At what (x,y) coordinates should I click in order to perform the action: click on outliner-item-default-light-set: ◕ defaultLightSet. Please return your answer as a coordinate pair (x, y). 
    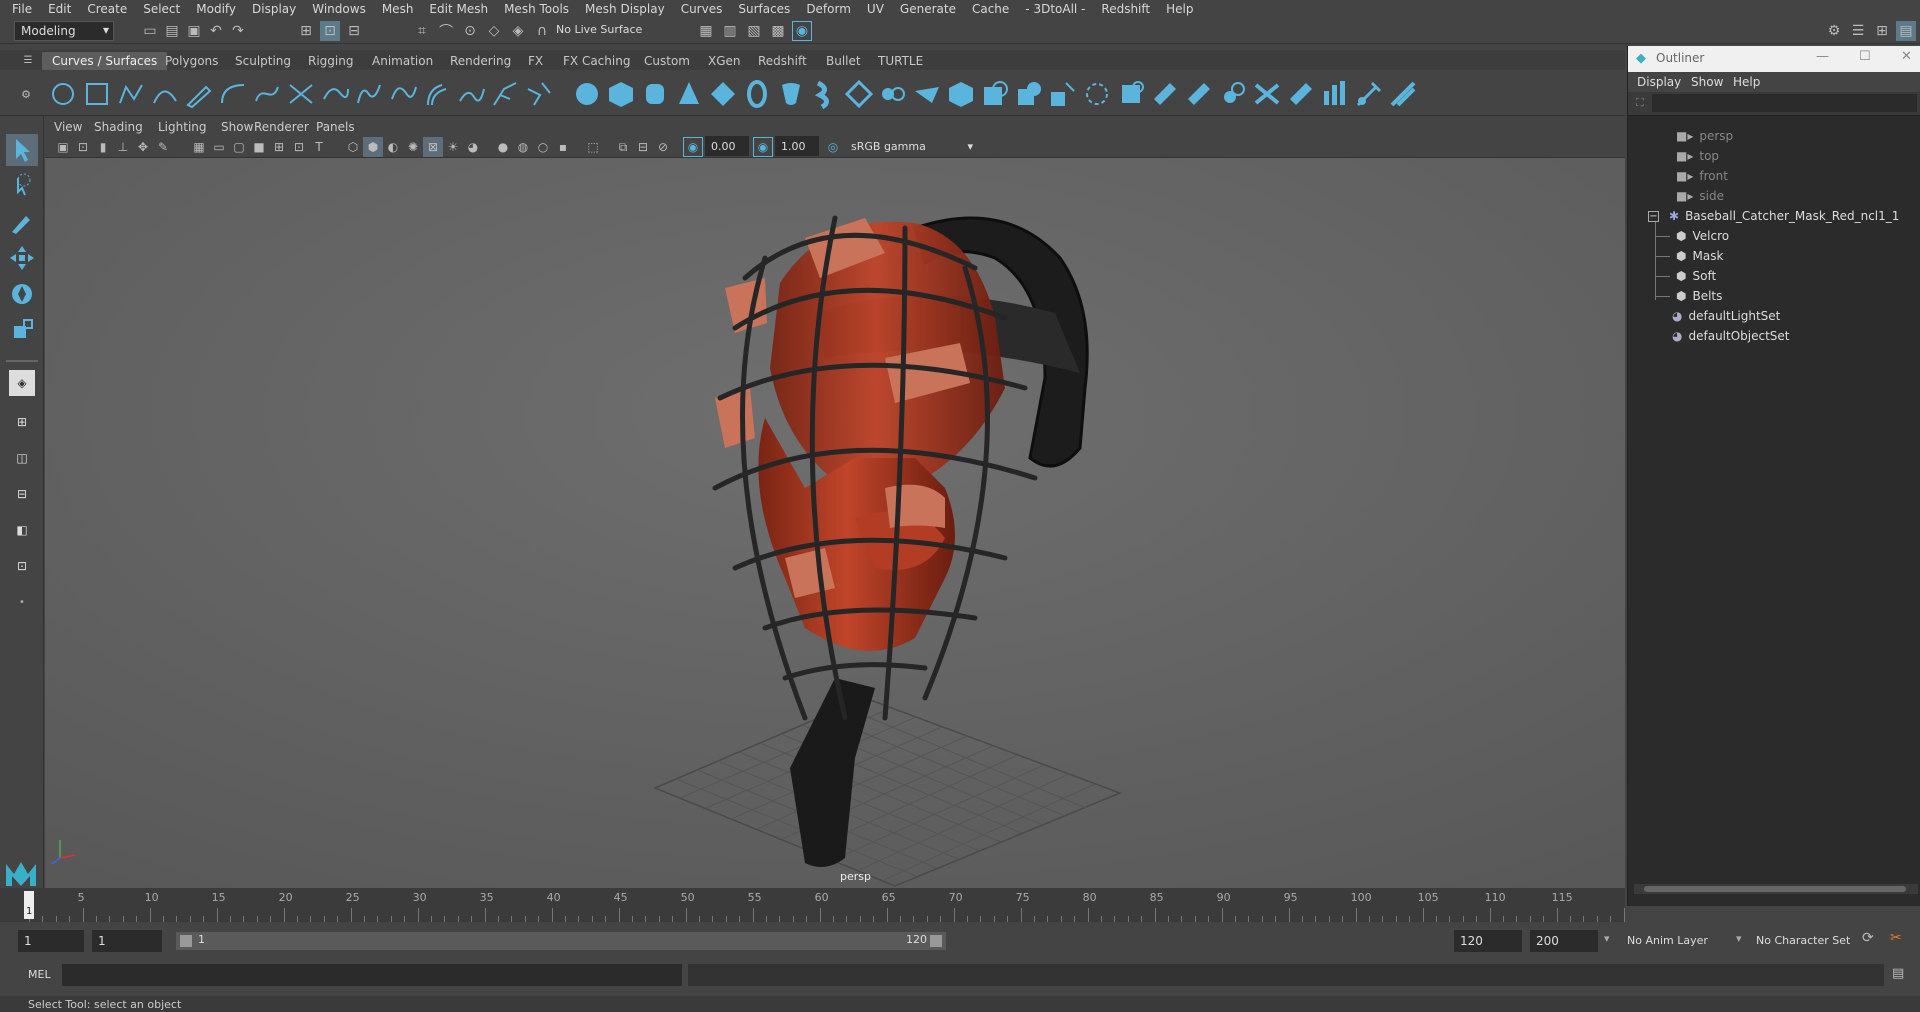
    Looking at the image, I should click on (1726, 316).